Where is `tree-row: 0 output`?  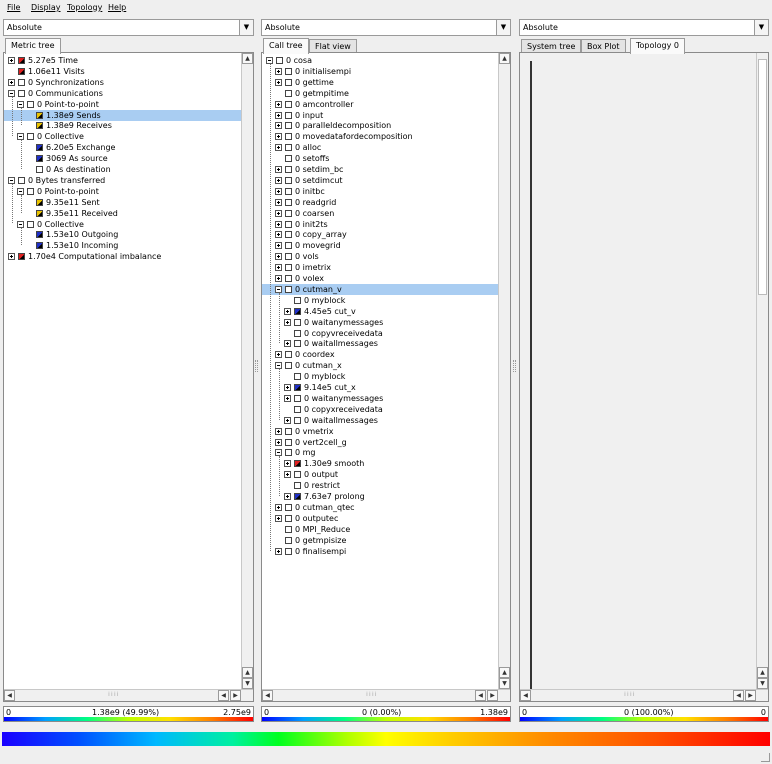 tree-row: 0 output is located at coordinates (380, 474).